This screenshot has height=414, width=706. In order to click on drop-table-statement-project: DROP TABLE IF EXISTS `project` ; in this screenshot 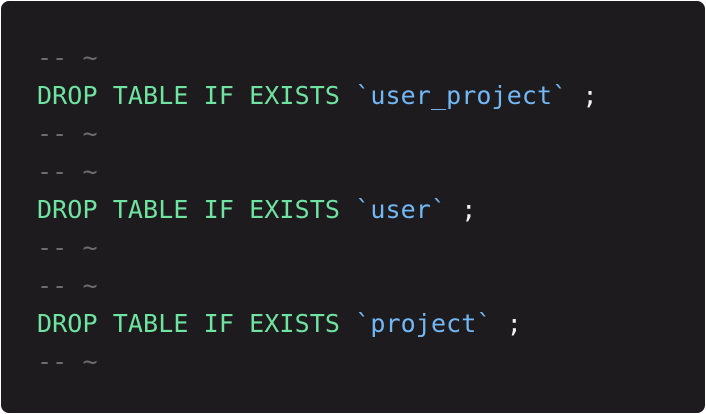, I will do `click(371, 324)`.